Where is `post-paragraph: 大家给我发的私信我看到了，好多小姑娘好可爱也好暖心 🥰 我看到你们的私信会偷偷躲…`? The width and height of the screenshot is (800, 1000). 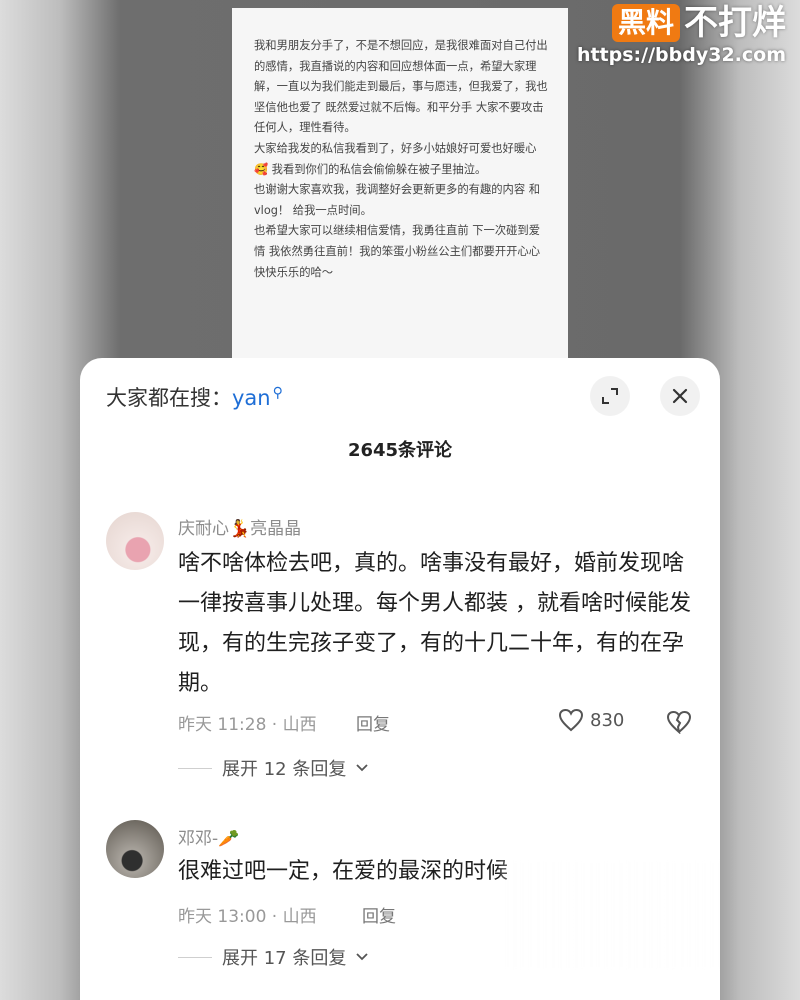 post-paragraph: 大家给我发的私信我看到了，好多小姑娘好可爱也好暖心 🥰 我看到你们的私信会偷偷躲… is located at coordinates (395, 158).